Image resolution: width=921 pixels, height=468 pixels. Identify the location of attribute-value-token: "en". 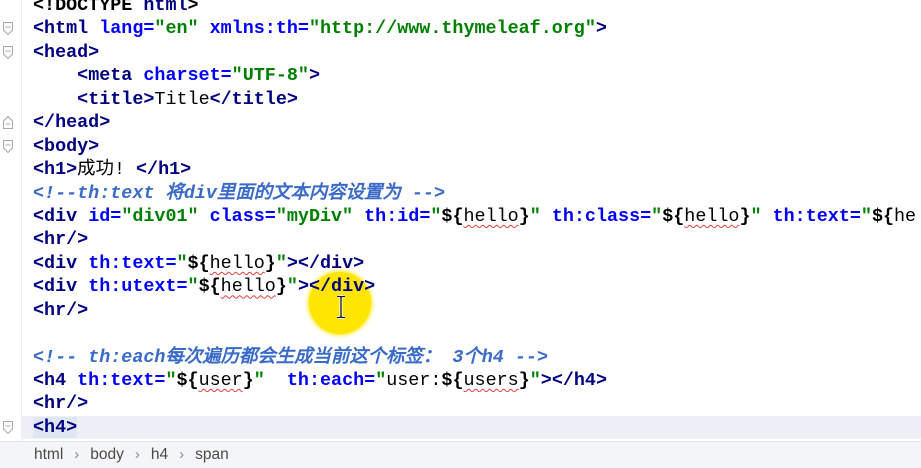
(176, 29).